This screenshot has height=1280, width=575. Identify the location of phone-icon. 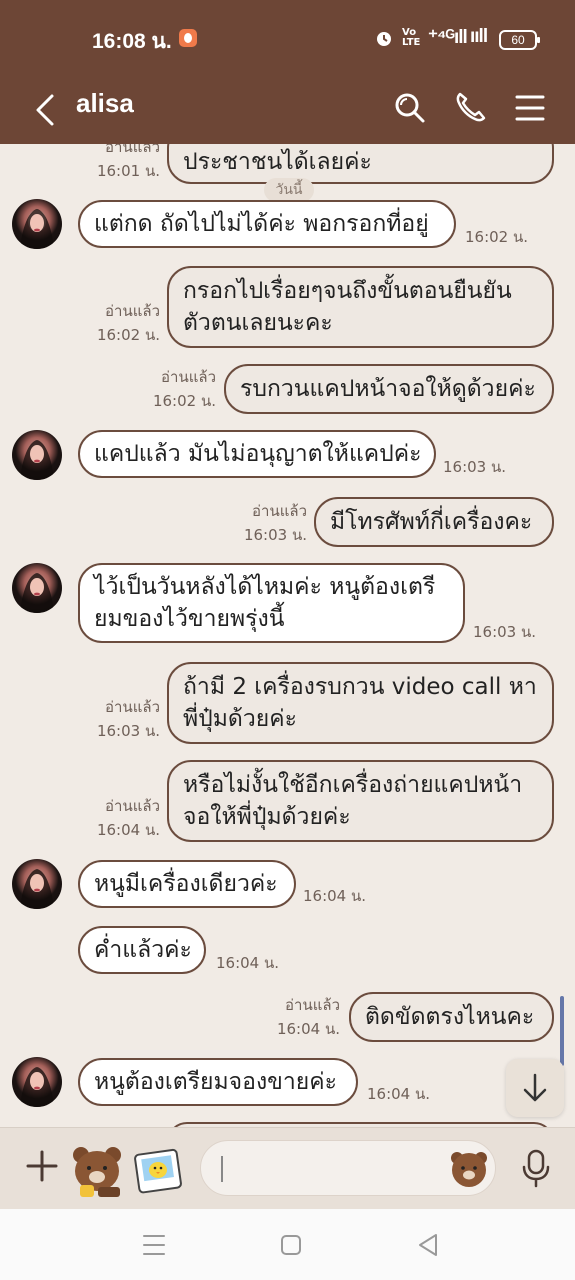
(470, 108).